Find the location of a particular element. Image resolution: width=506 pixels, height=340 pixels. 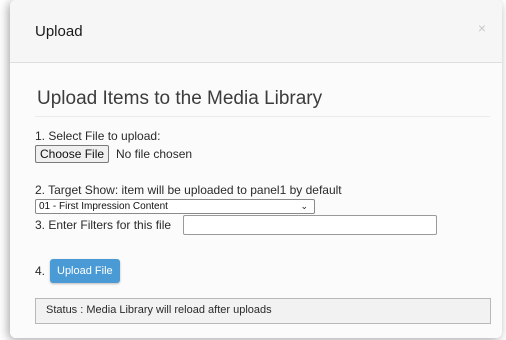

choose-file-button: Choose File is located at coordinates (72, 154).